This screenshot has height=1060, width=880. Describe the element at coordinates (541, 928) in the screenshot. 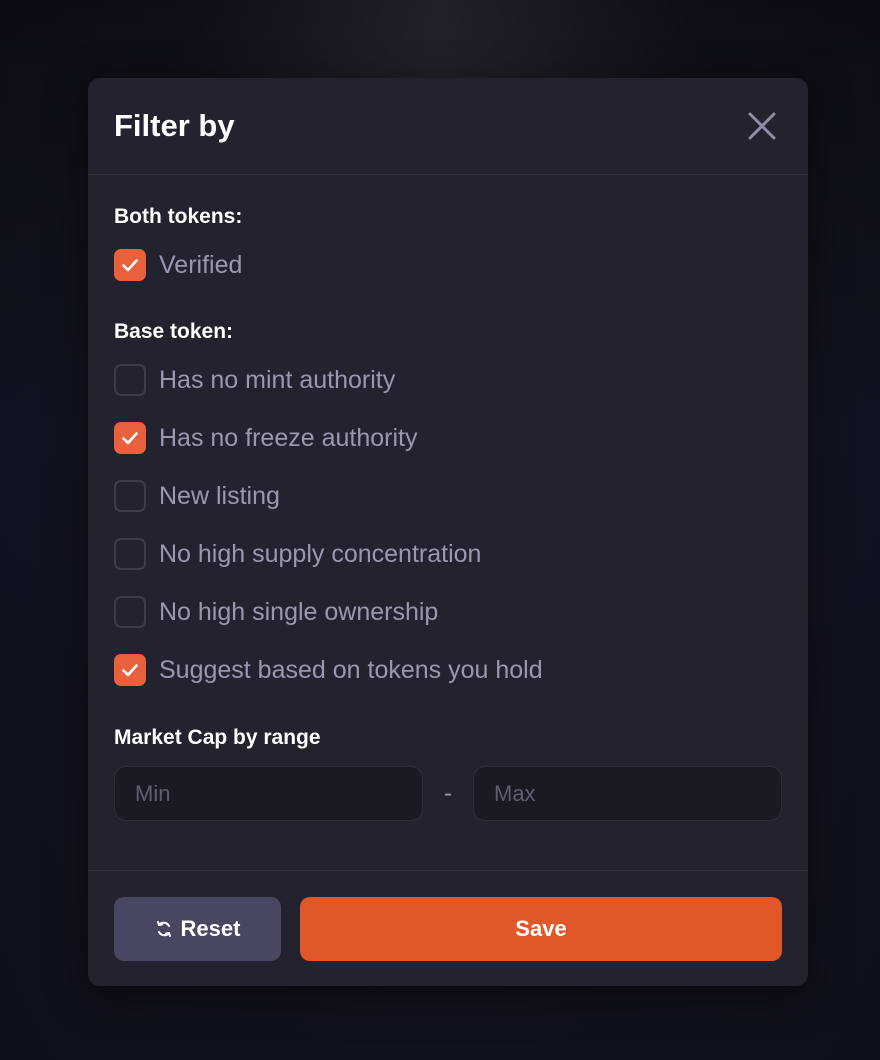

I see `save-button: Save` at that location.